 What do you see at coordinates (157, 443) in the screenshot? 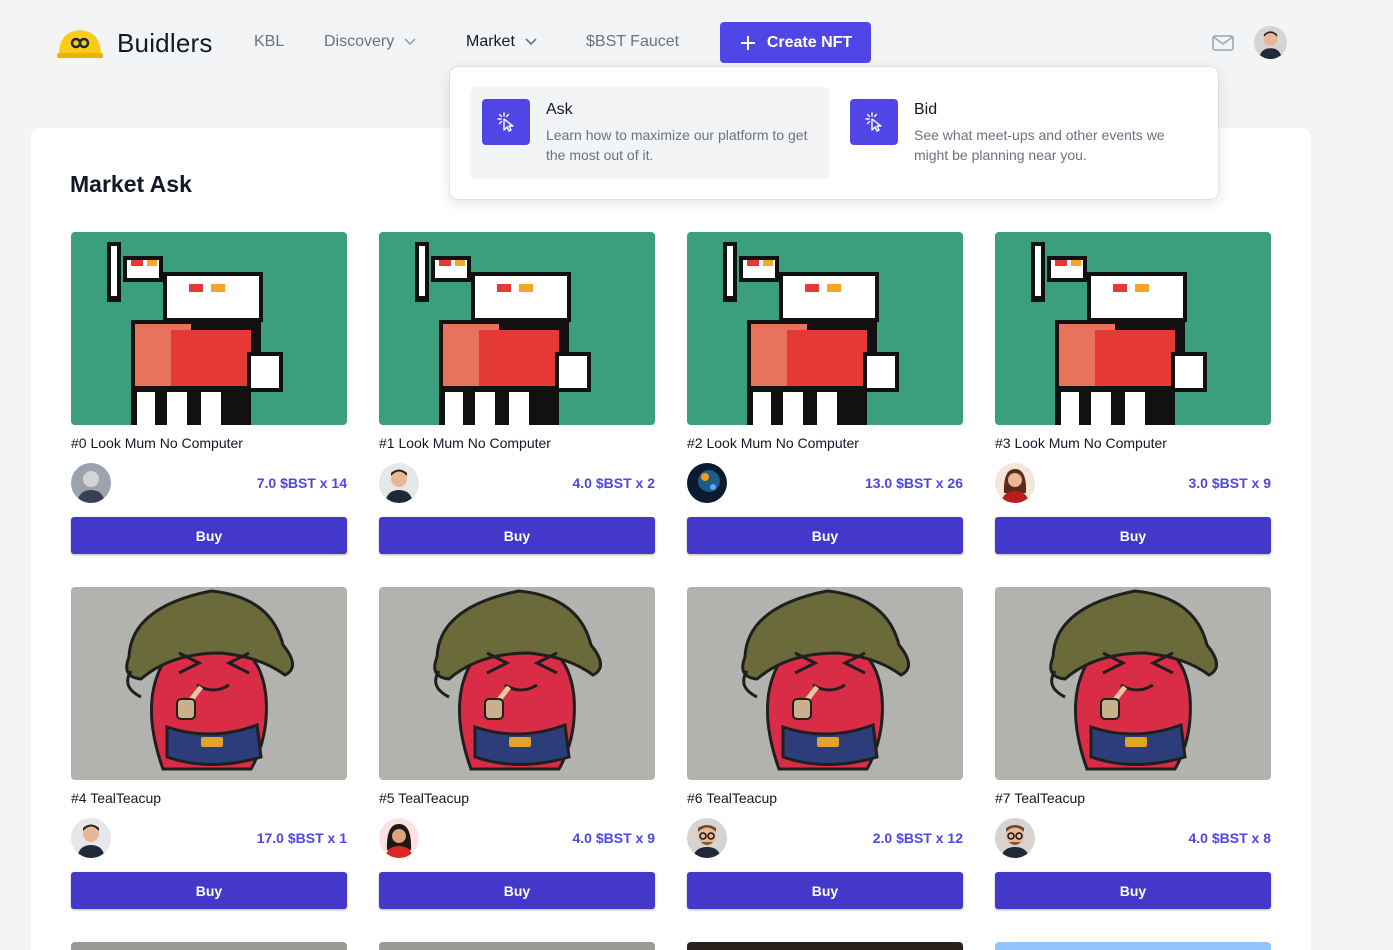
I see `nft-name: #0 Look Mum No Computer` at bounding box center [157, 443].